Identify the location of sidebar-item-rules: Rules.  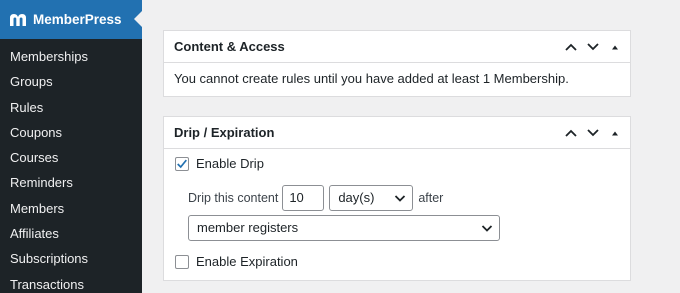
(71, 107).